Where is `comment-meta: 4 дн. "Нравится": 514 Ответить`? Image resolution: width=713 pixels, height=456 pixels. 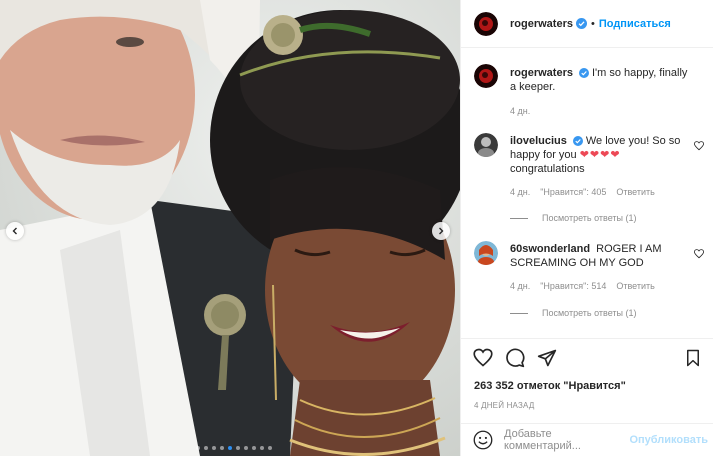
comment-meta: 4 дн. "Нравится": 514 Ответить is located at coordinates (582, 286).